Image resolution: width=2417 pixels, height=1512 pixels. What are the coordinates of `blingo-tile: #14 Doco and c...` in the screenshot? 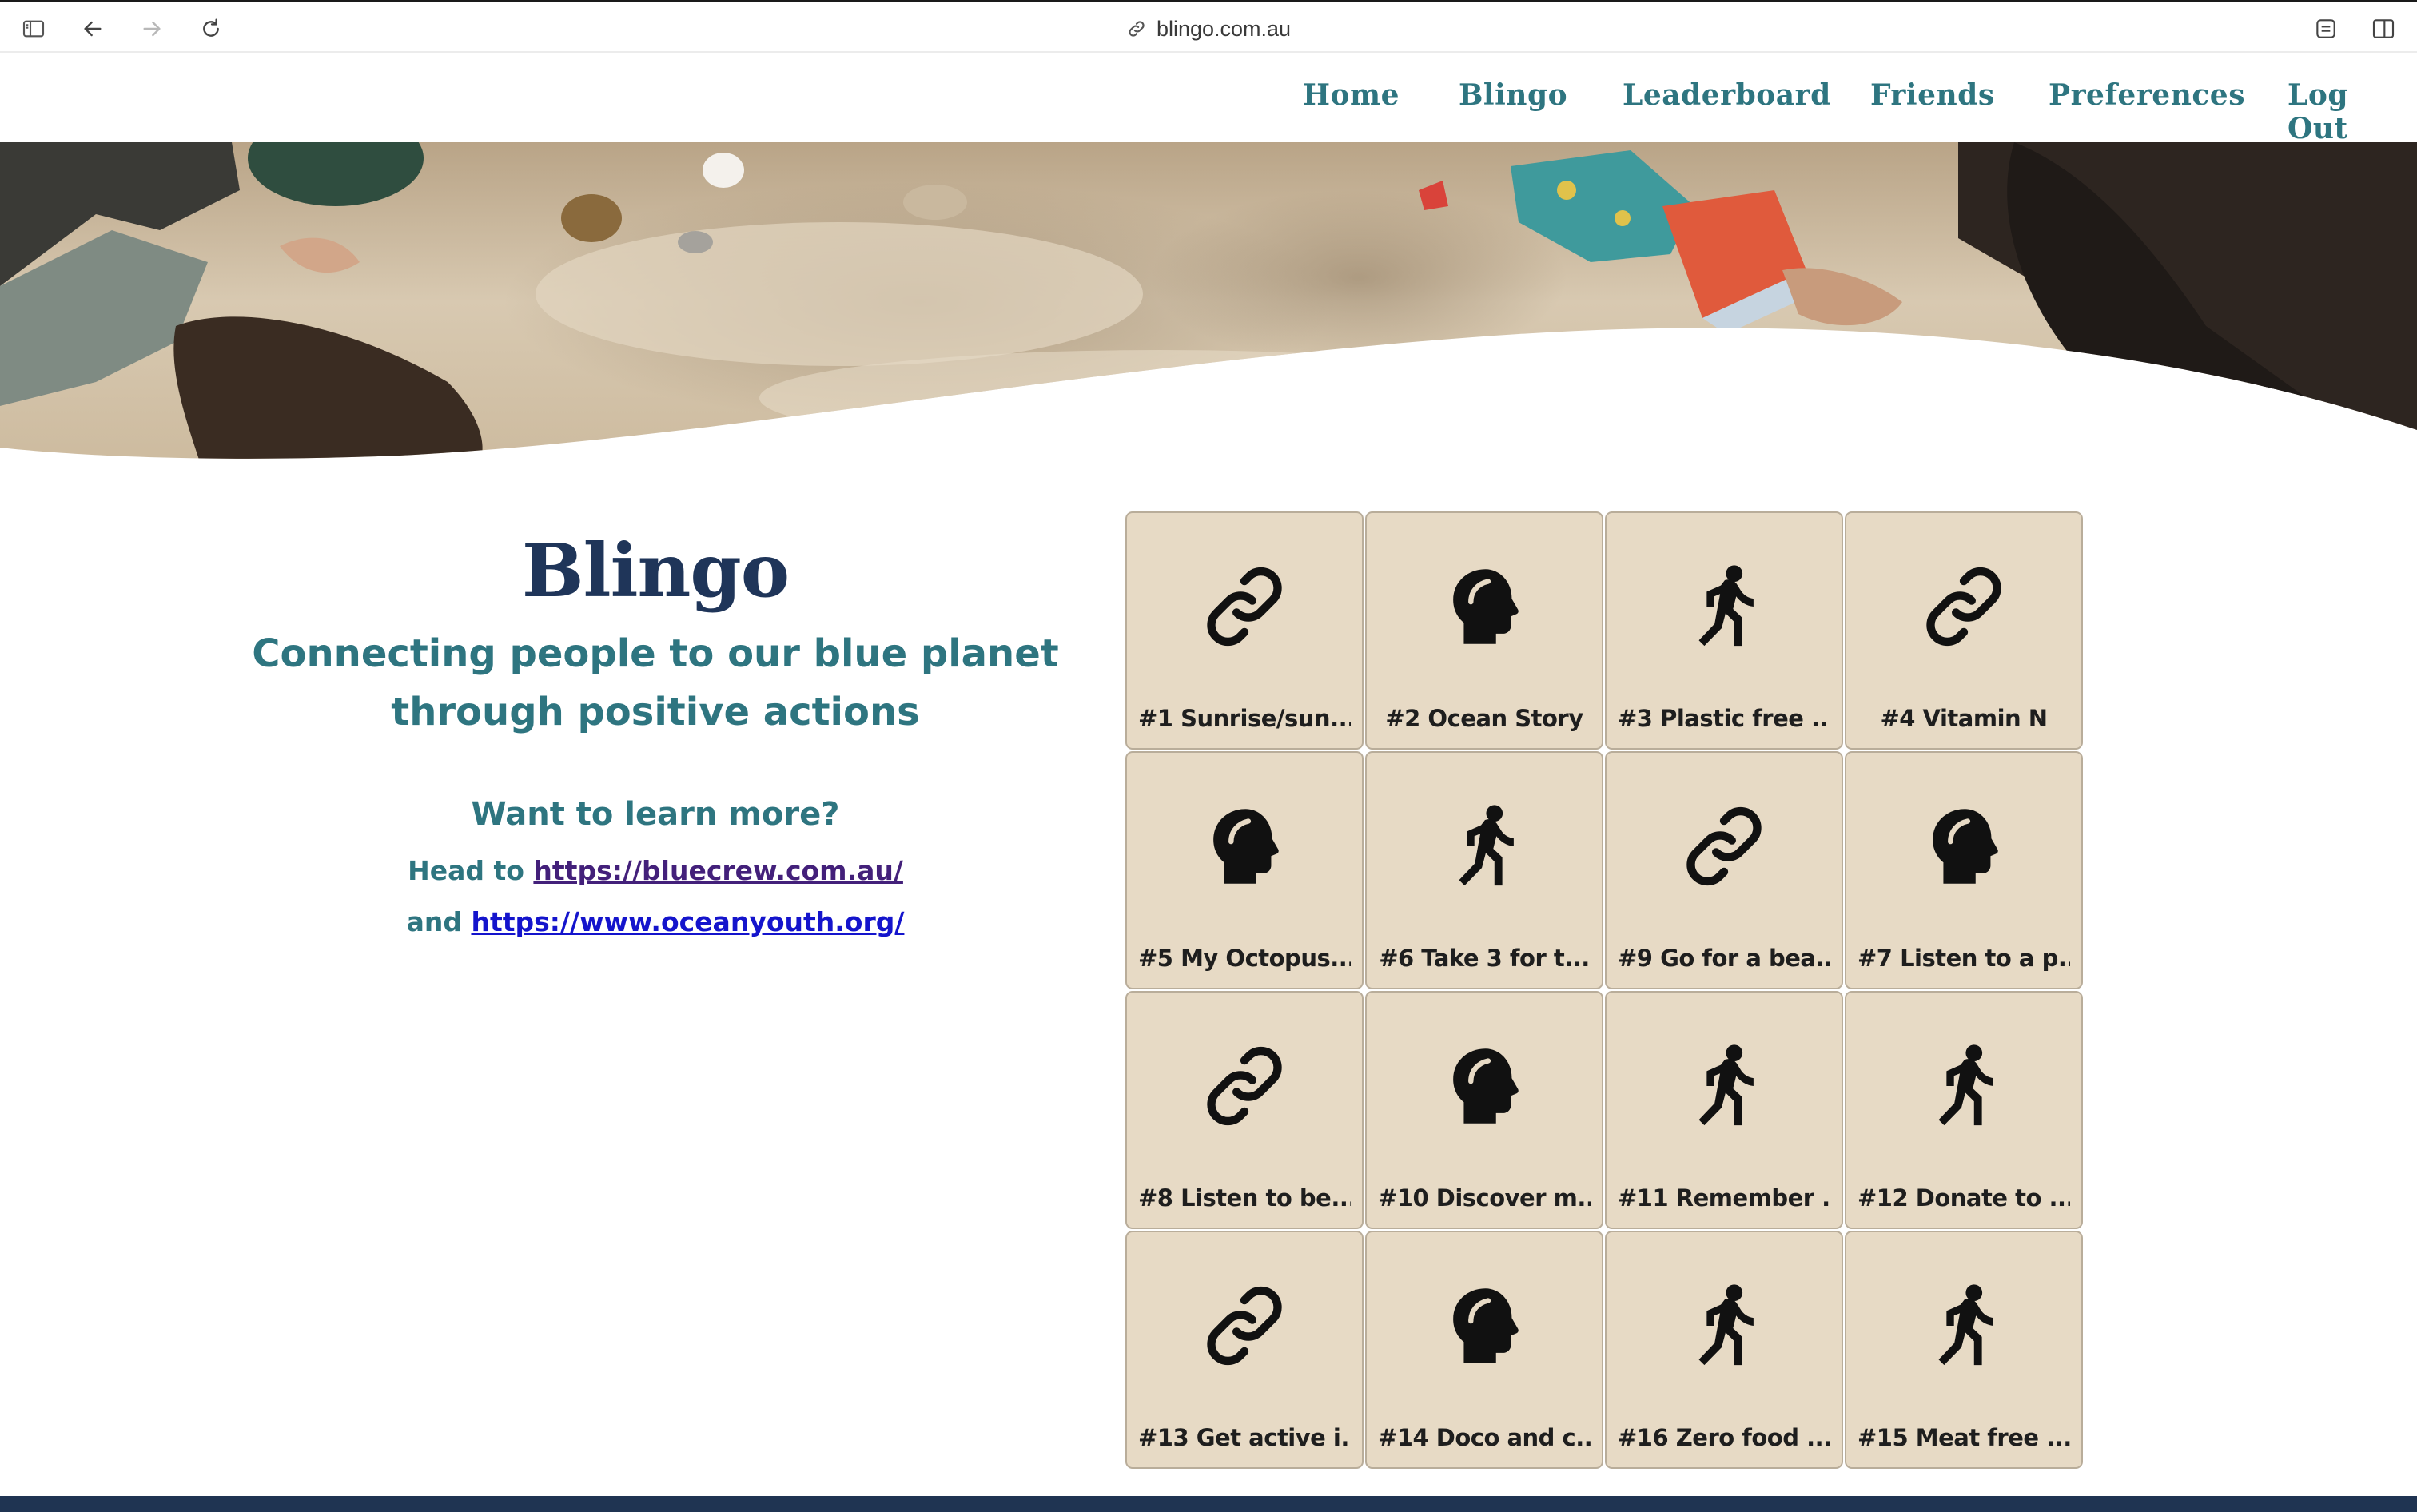 It's located at (1484, 1350).